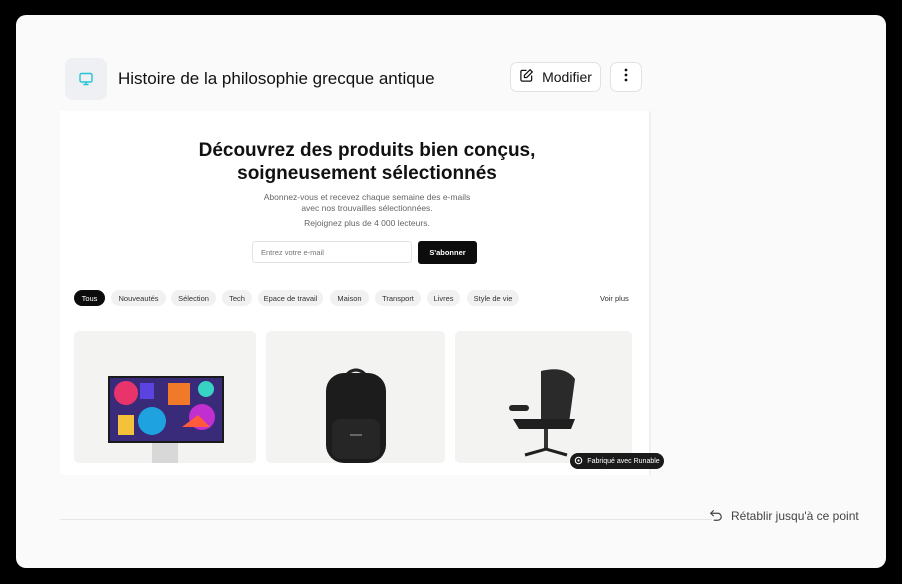 The width and height of the screenshot is (902, 584). What do you see at coordinates (349, 298) in the screenshot?
I see `filter-chip-maison: Maison` at bounding box center [349, 298].